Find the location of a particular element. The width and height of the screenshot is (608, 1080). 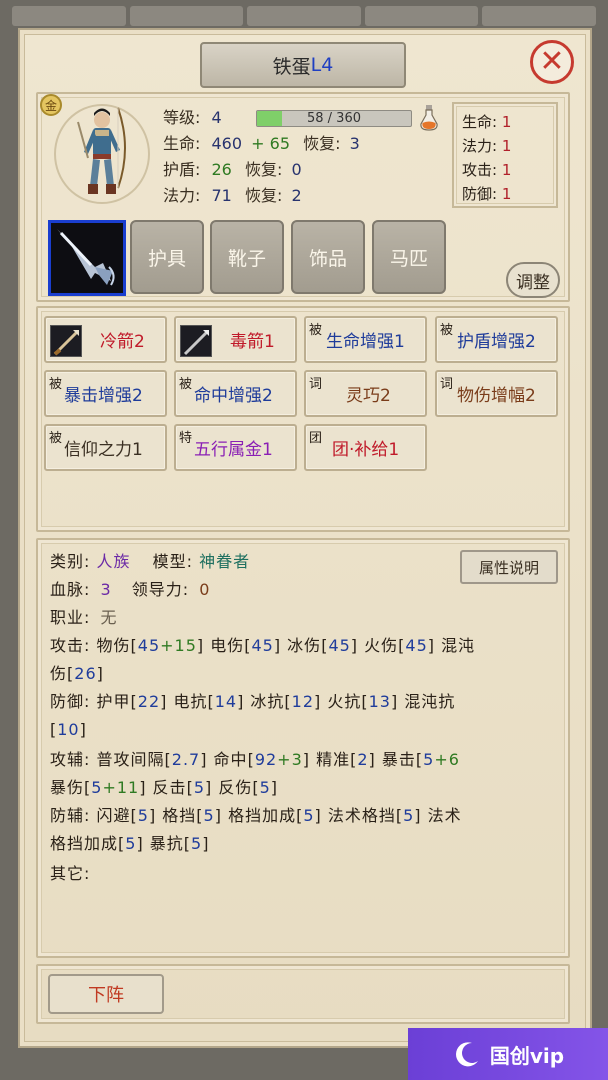

skill-name: 五行属金1 is located at coordinates (233, 450).